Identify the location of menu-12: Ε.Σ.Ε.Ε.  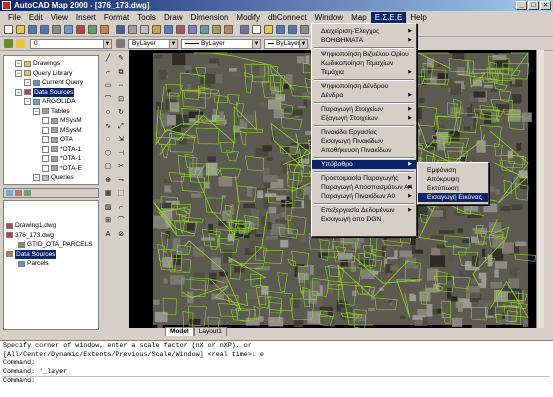
(388, 17).